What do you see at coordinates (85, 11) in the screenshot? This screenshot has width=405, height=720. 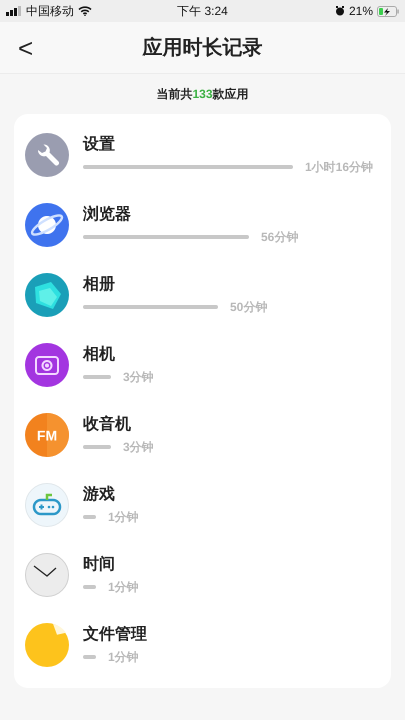 I see `wifi-icon` at bounding box center [85, 11].